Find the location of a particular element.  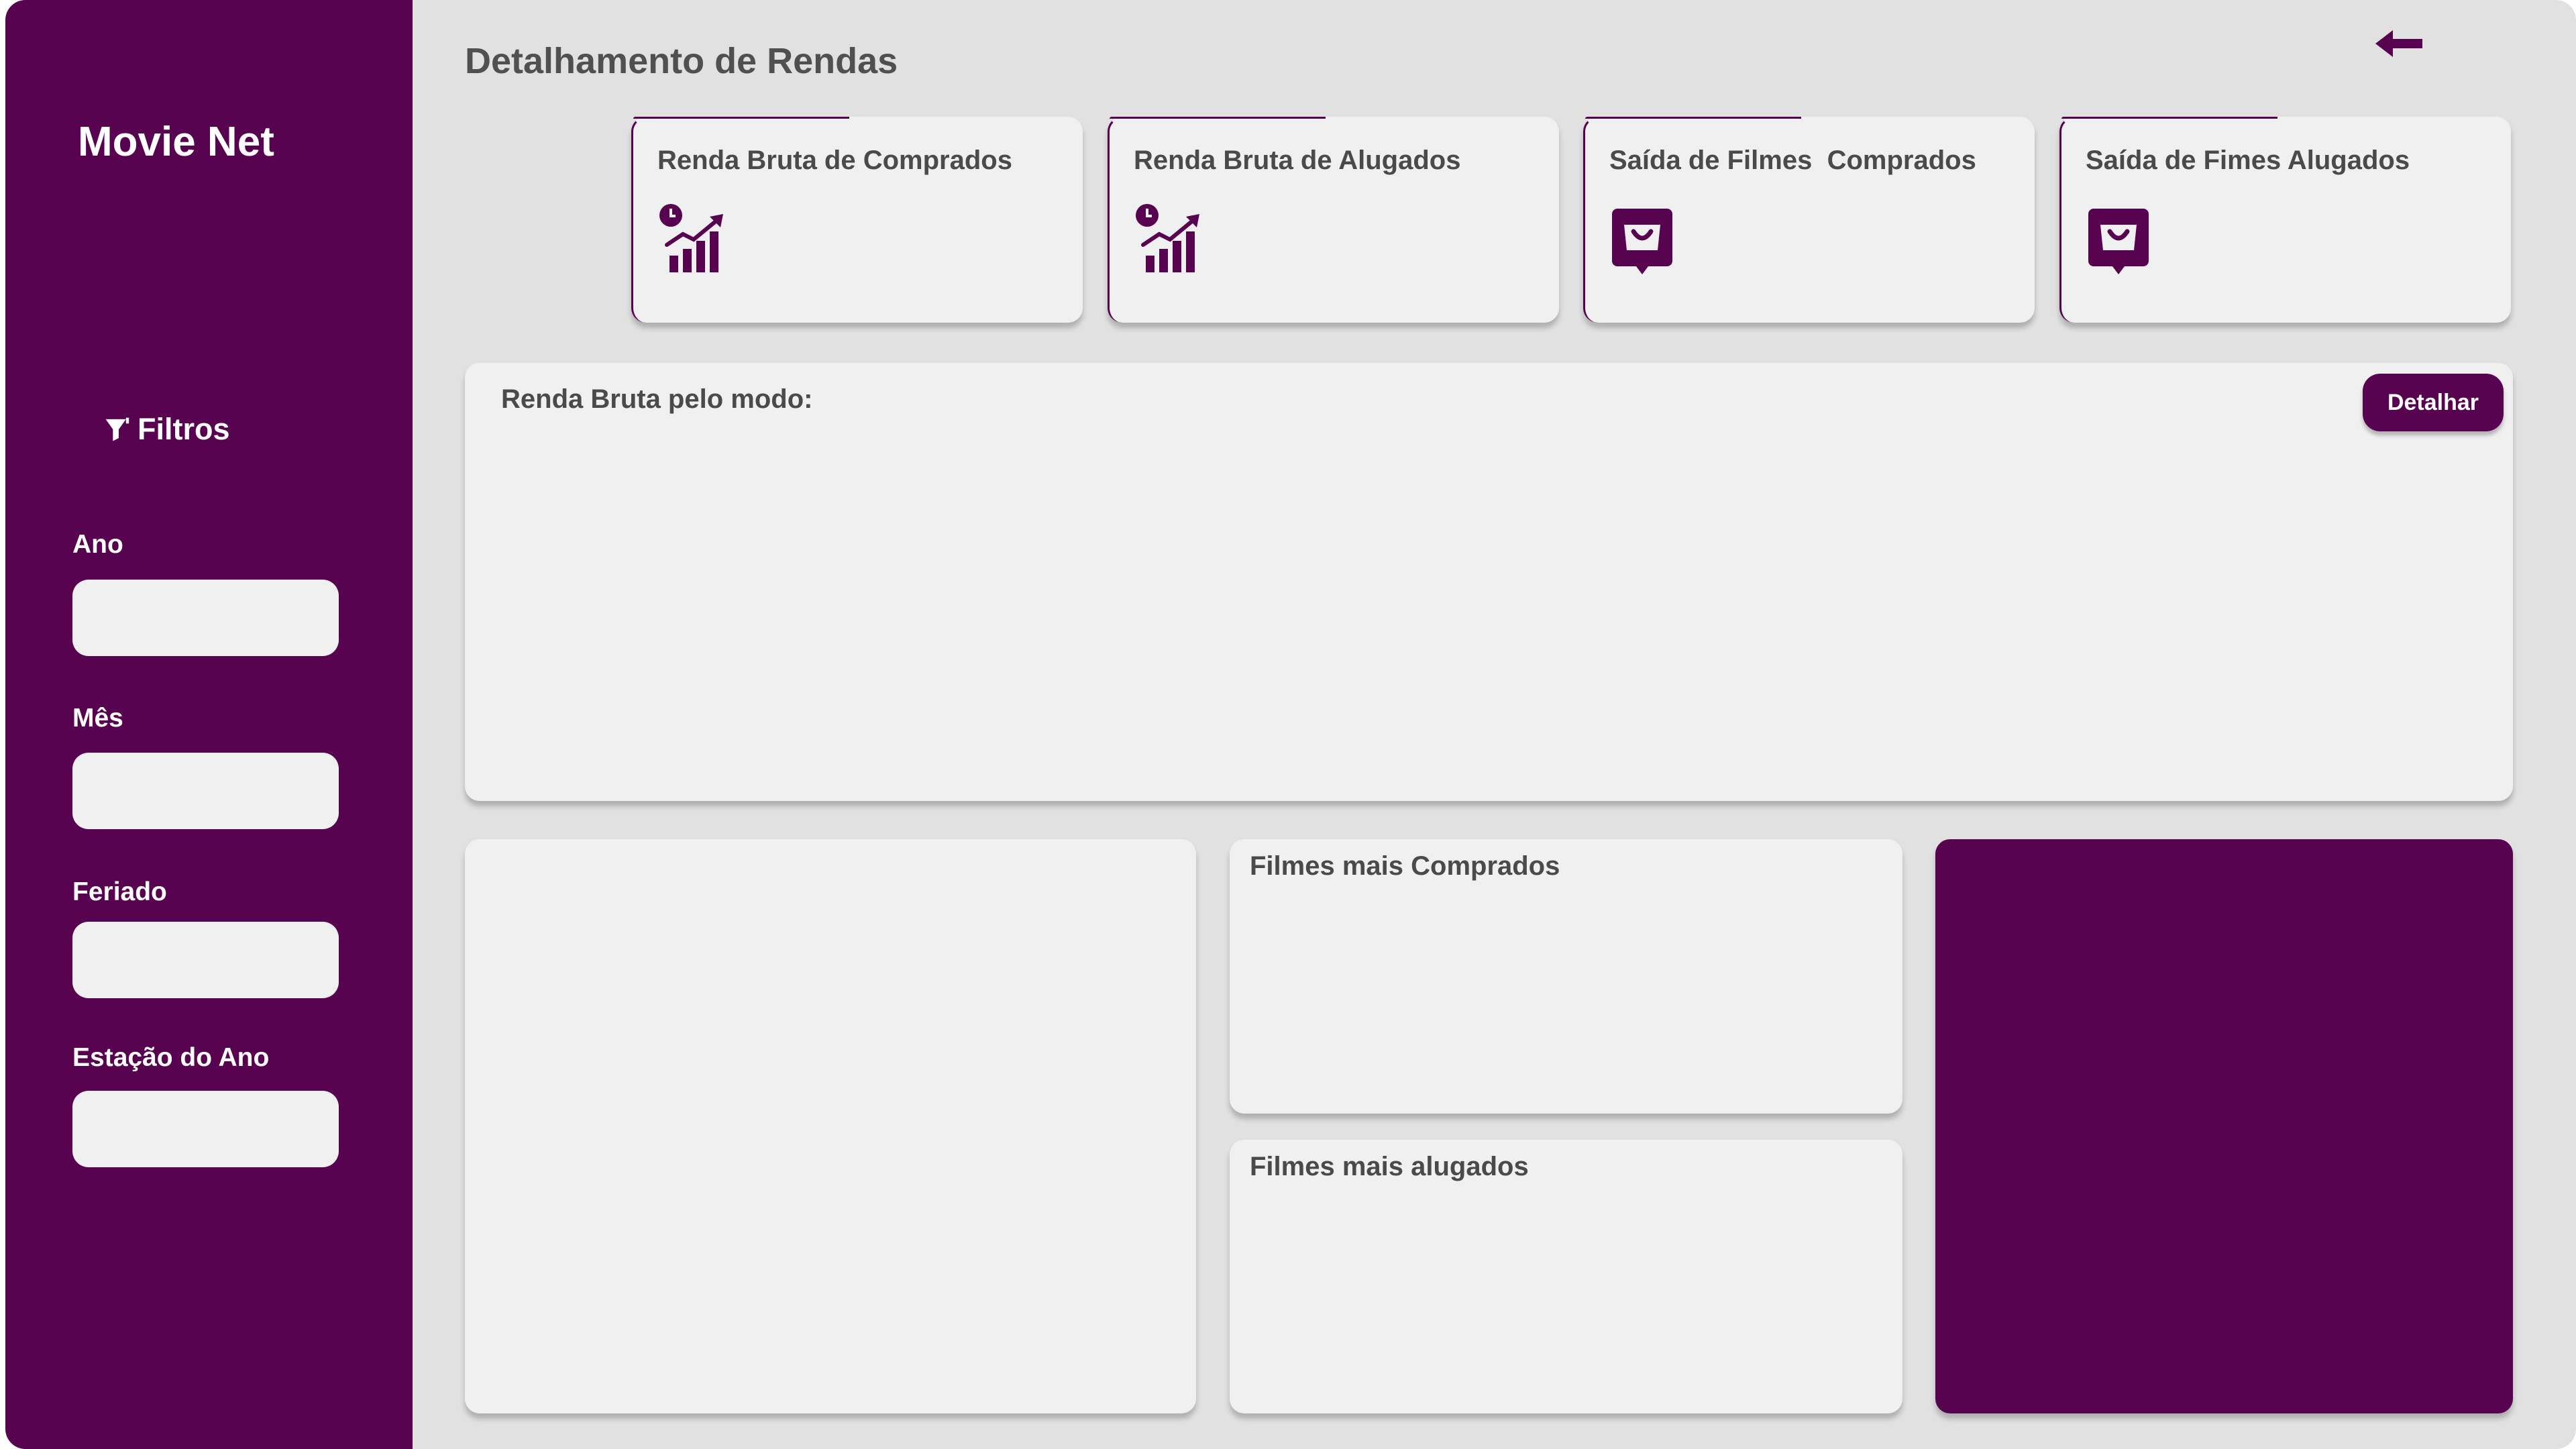

chart-panel-left is located at coordinates (830, 1126).